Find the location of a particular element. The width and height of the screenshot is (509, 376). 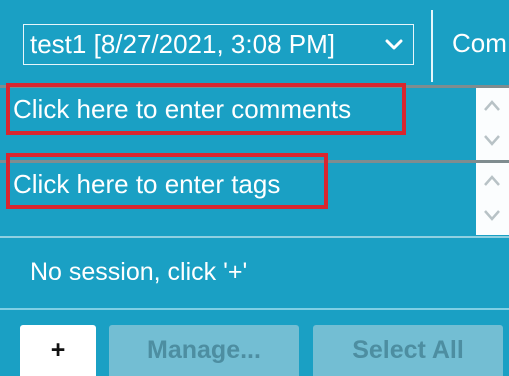

select-all-button: Select All is located at coordinates (408, 350).